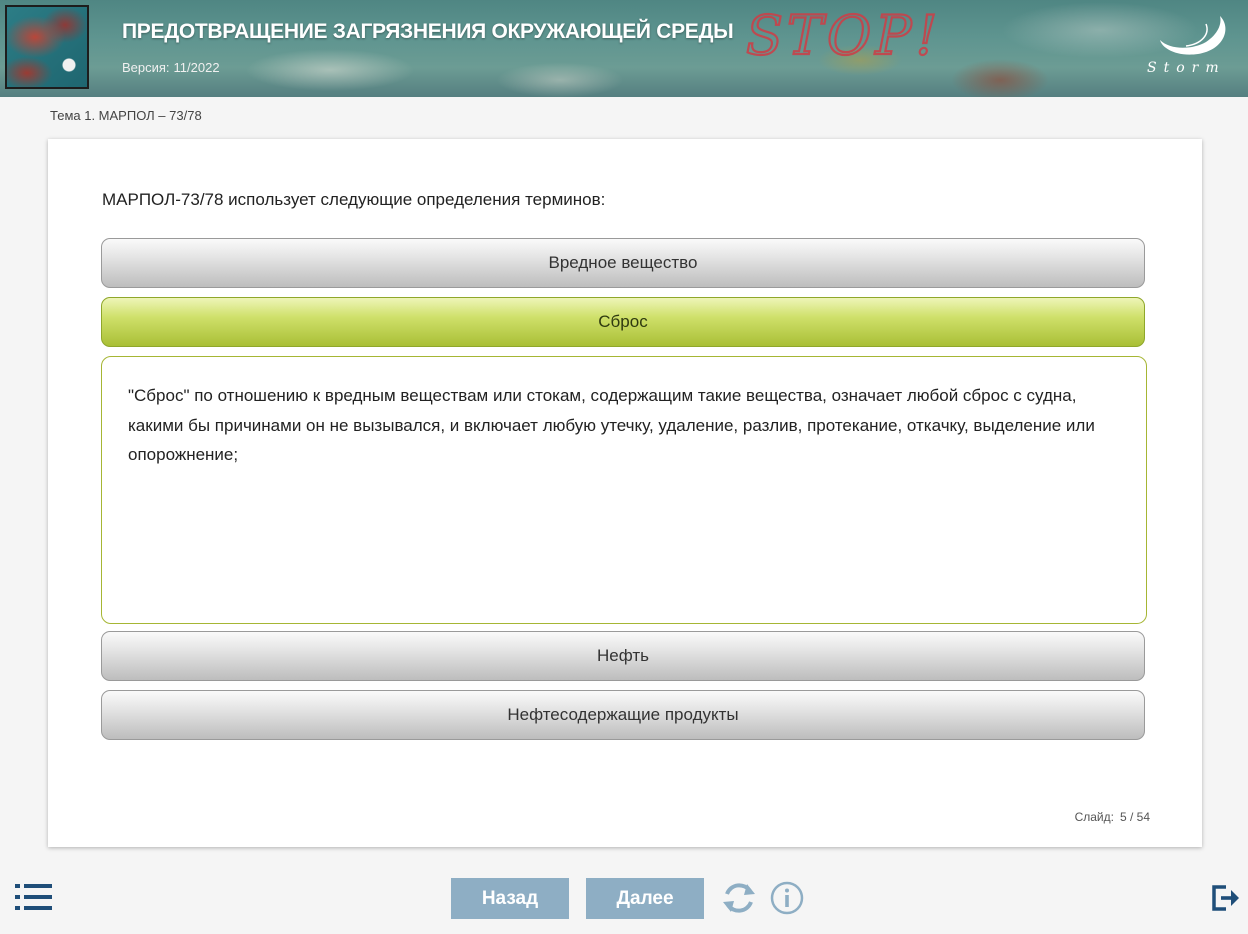 The image size is (1248, 934). Describe the element at coordinates (739, 898) in the screenshot. I see `reload-icon` at that location.